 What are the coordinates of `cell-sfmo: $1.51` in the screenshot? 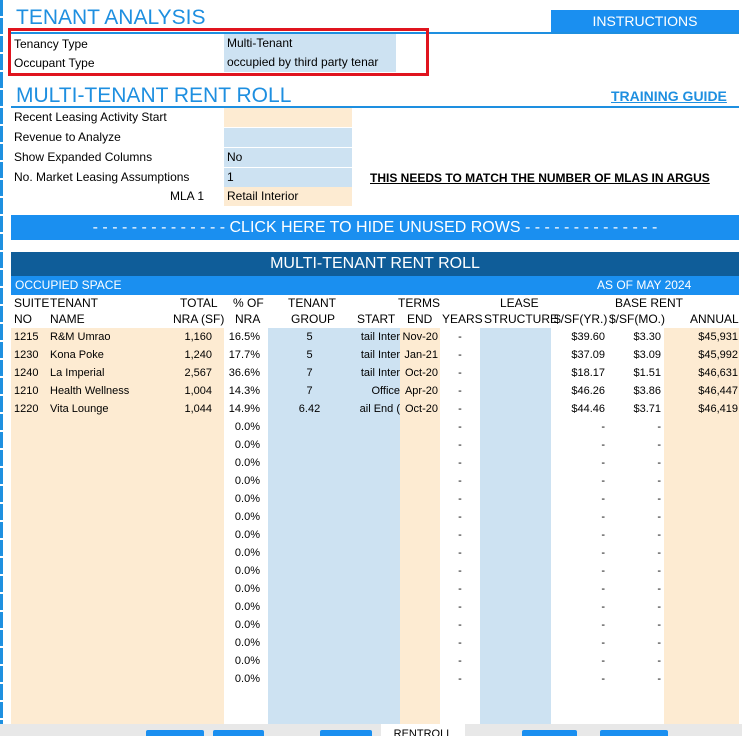 It's located at (634, 373).